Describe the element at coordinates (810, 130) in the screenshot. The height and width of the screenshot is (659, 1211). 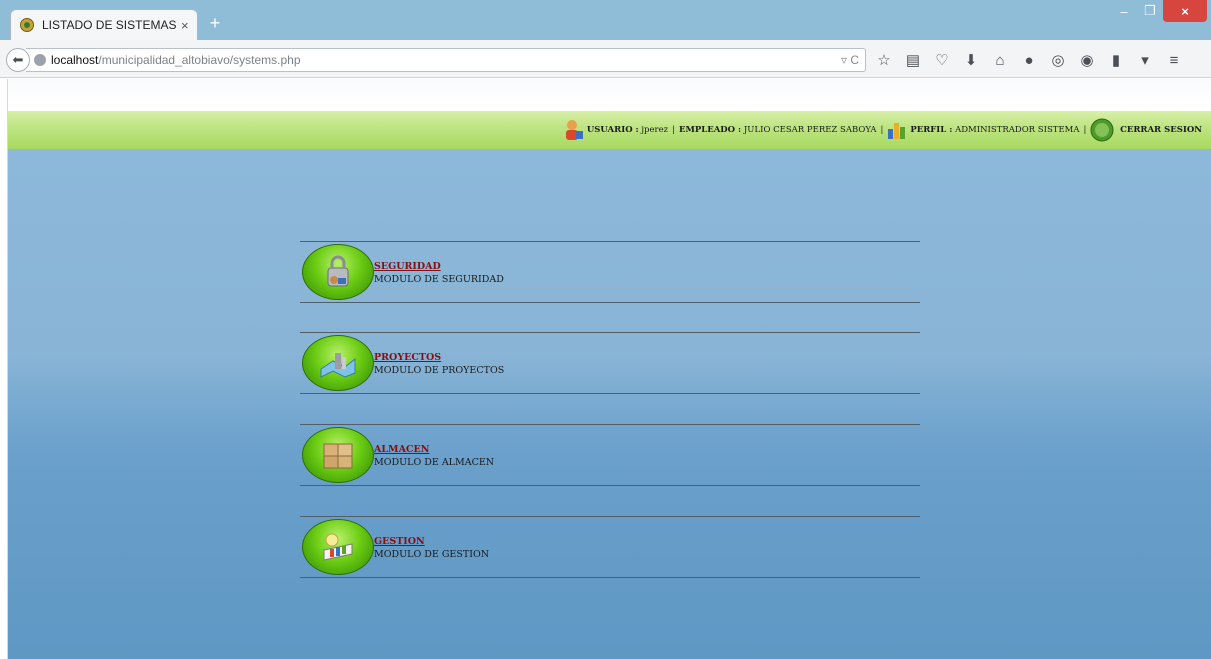
I see `empleado-value: JULIO CESAR PEREZ SABOYA` at that location.